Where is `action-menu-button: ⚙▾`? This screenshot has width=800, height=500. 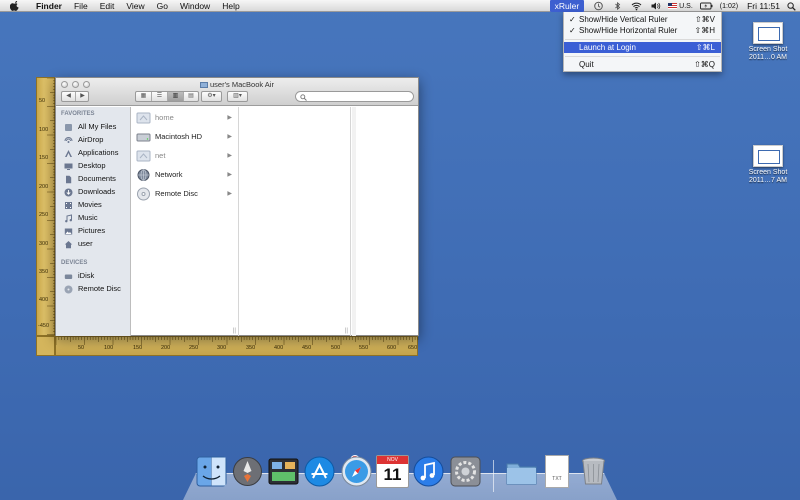
action-menu-button: ⚙▾ is located at coordinates (211, 96).